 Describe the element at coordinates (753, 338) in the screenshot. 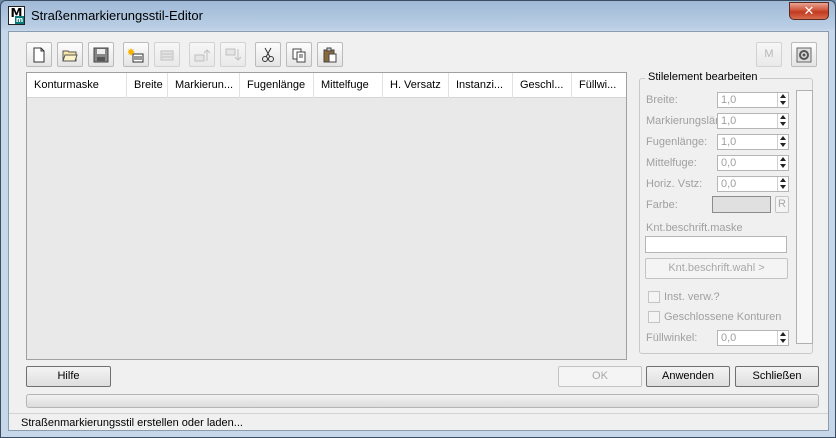

I see `fuellwinkel-spinner: 0,0` at that location.